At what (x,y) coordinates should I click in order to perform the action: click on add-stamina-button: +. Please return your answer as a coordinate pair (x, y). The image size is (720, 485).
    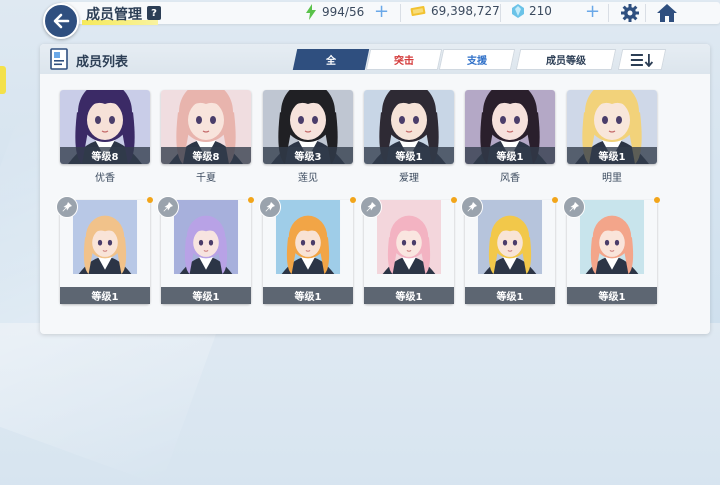
    Looking at the image, I should click on (381, 12).